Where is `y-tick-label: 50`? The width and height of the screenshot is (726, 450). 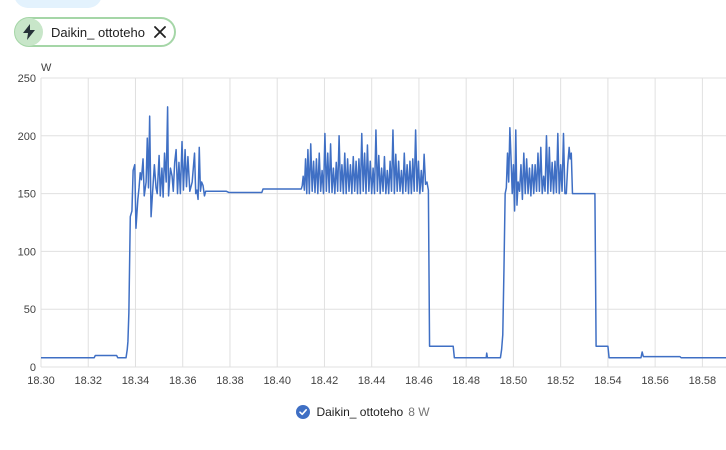
y-tick-label: 50 is located at coordinates (30, 310).